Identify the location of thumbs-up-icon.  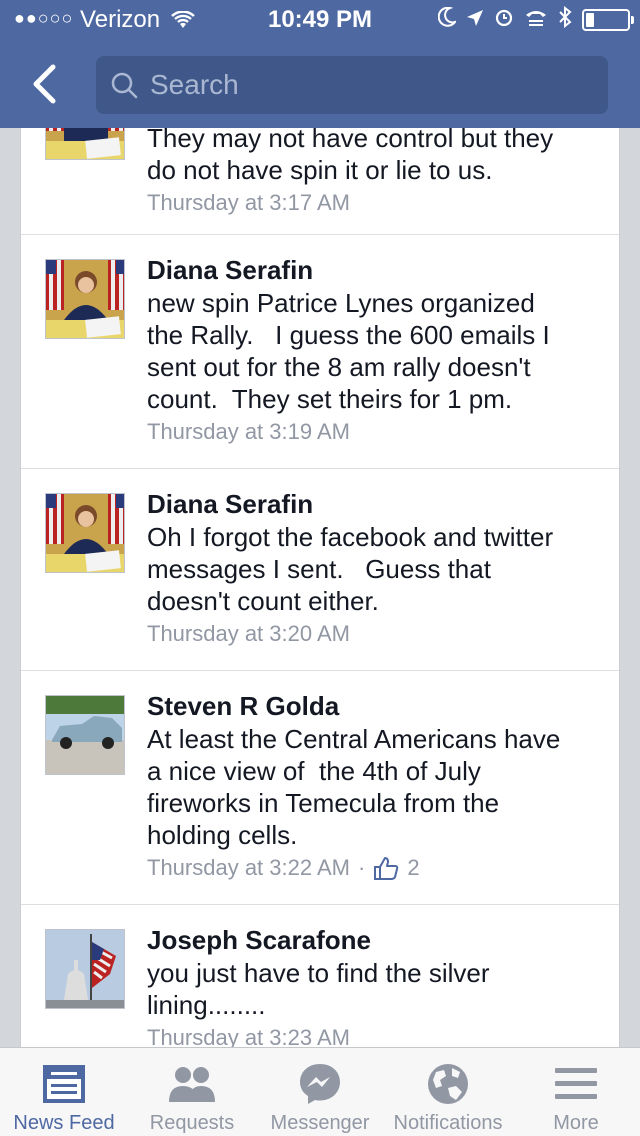
(386, 868).